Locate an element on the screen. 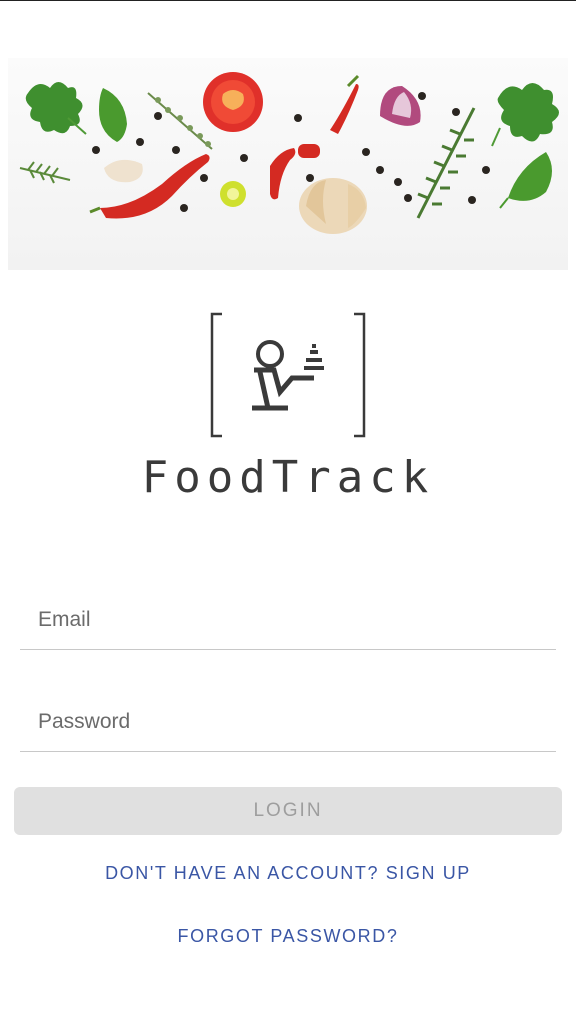  email-input is located at coordinates (288, 619).